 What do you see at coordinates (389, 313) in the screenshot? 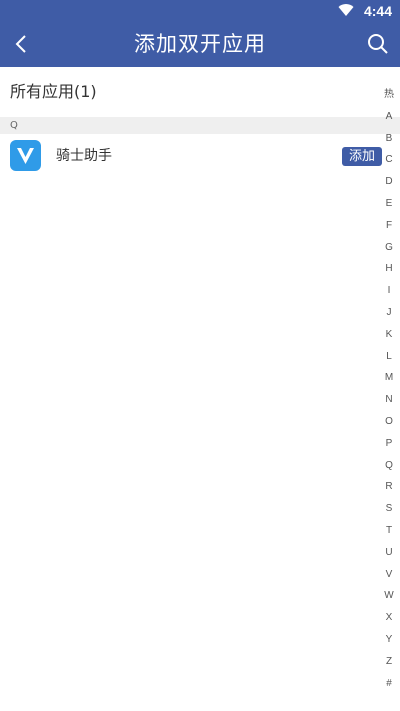
I see `index-letter: J` at bounding box center [389, 313].